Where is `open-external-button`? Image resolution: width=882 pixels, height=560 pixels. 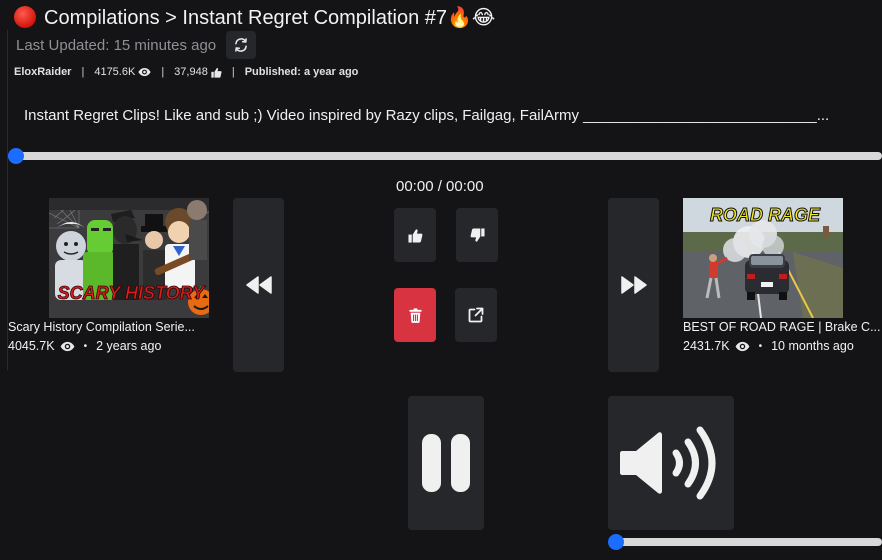 open-external-button is located at coordinates (476, 315).